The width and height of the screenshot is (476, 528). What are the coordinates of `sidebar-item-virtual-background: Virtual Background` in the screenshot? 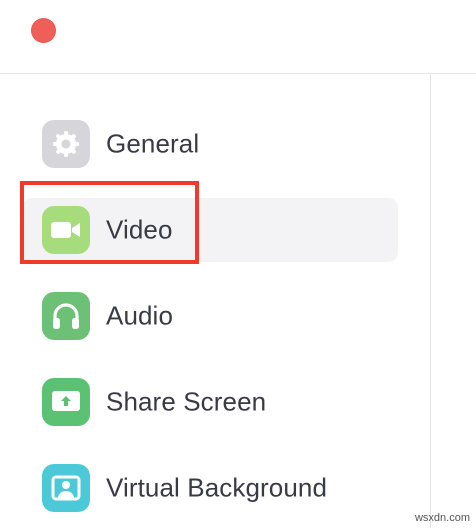 It's located at (210, 488).